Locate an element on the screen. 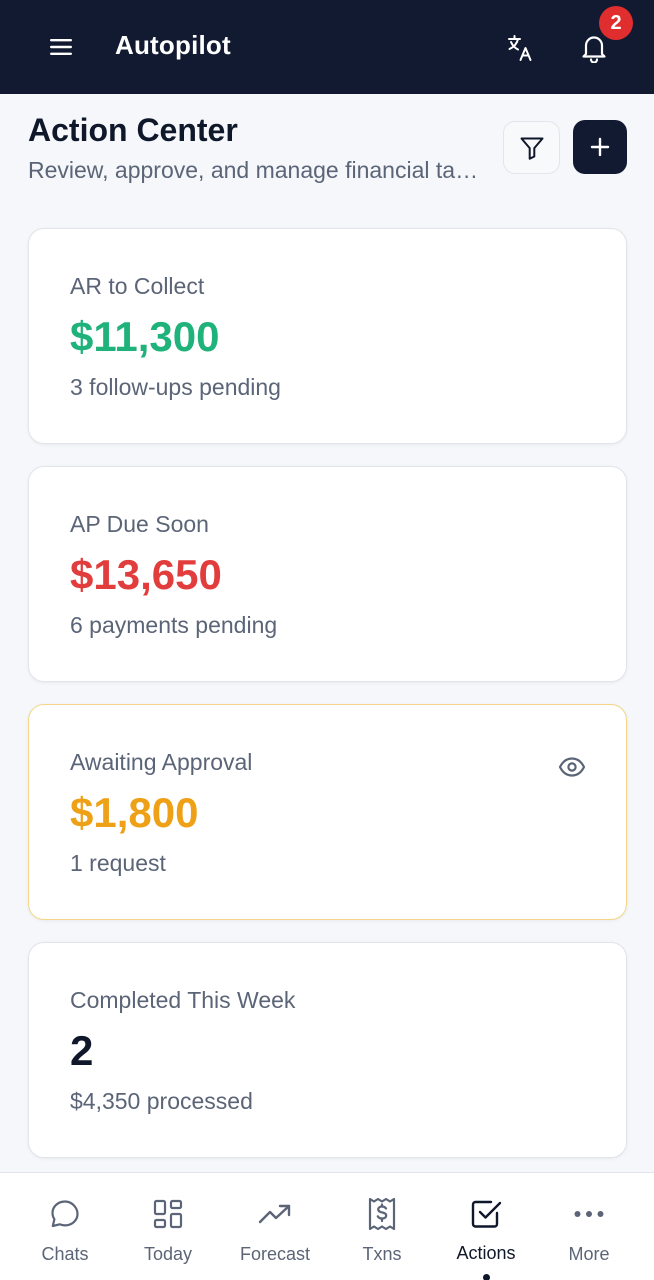 Image resolution: width=654 pixels, height=1280 pixels. view-button is located at coordinates (572, 767).